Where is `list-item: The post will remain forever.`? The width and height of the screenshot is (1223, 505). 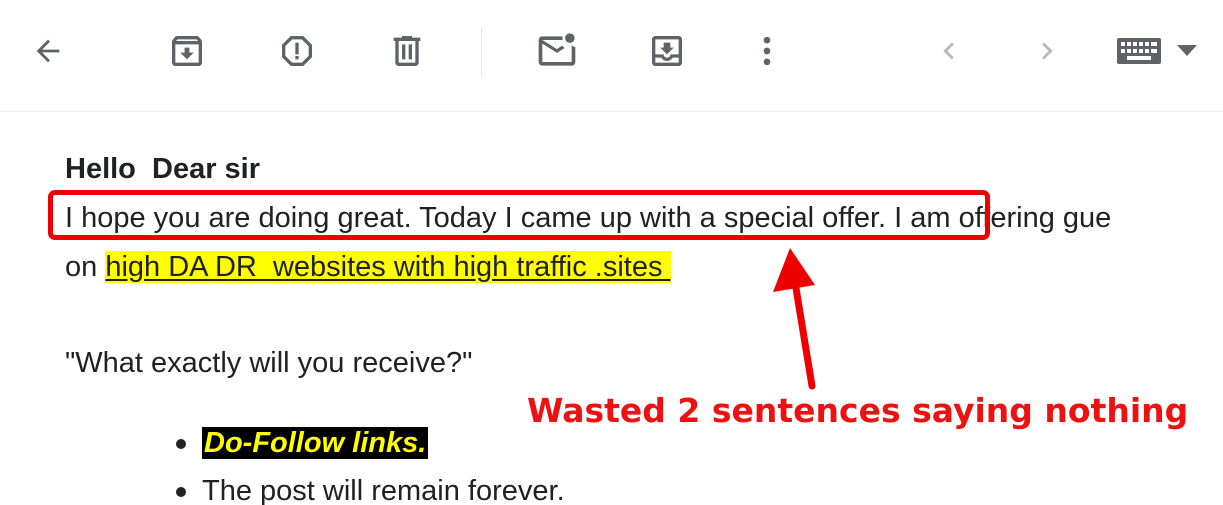 list-item: The post will remain forever. is located at coordinates (370, 489).